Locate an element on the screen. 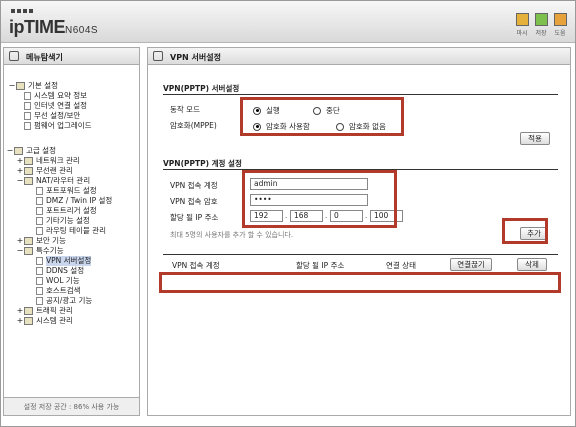 The height and width of the screenshot is (427, 576). encrypt-label: 암호화(MPPE) is located at coordinates (193, 125).